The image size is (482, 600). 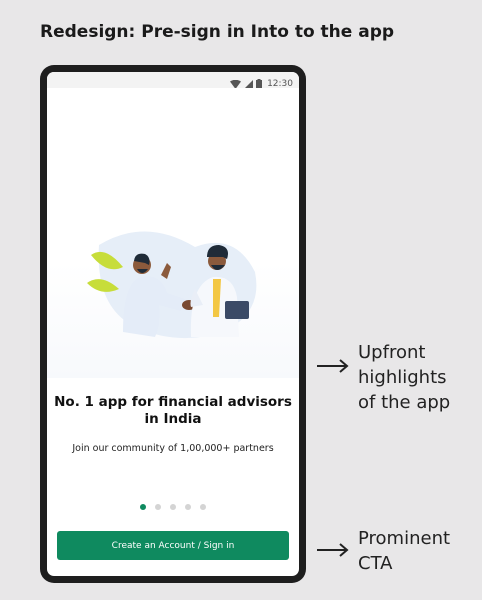 I want to click on annotation-cta: Prominent CTA, so click(x=387, y=551).